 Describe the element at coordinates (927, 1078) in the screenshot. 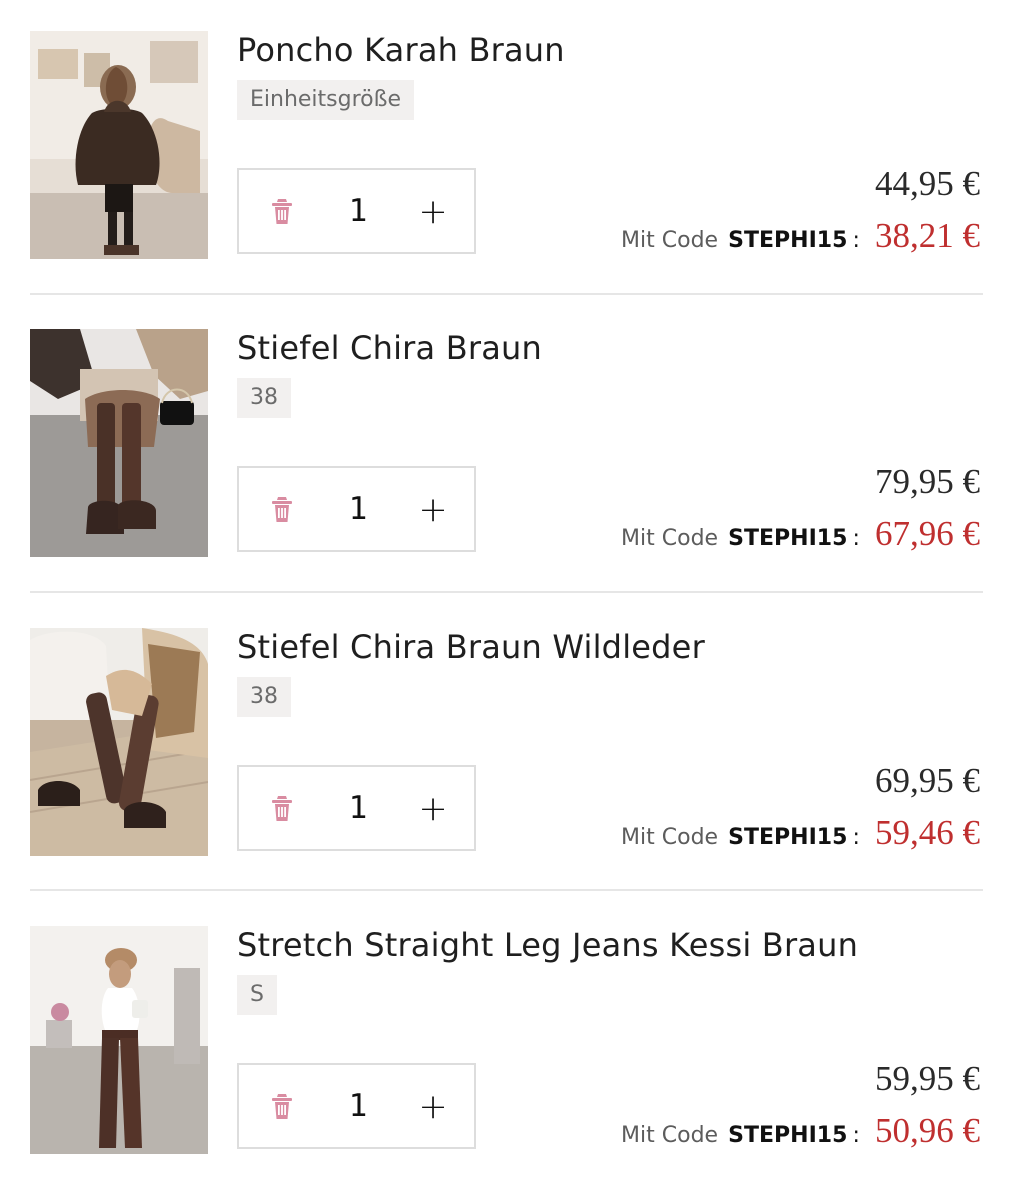

I see `regular-price: 59,95 €` at that location.